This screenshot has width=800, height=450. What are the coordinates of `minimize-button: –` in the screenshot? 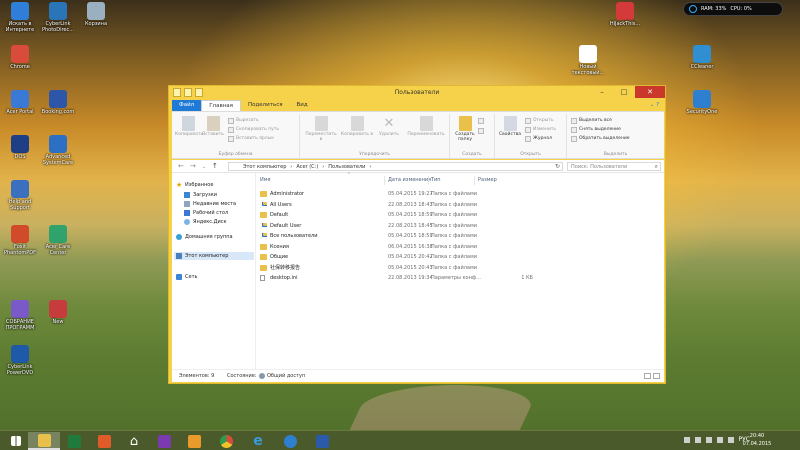 It's located at (602, 92).